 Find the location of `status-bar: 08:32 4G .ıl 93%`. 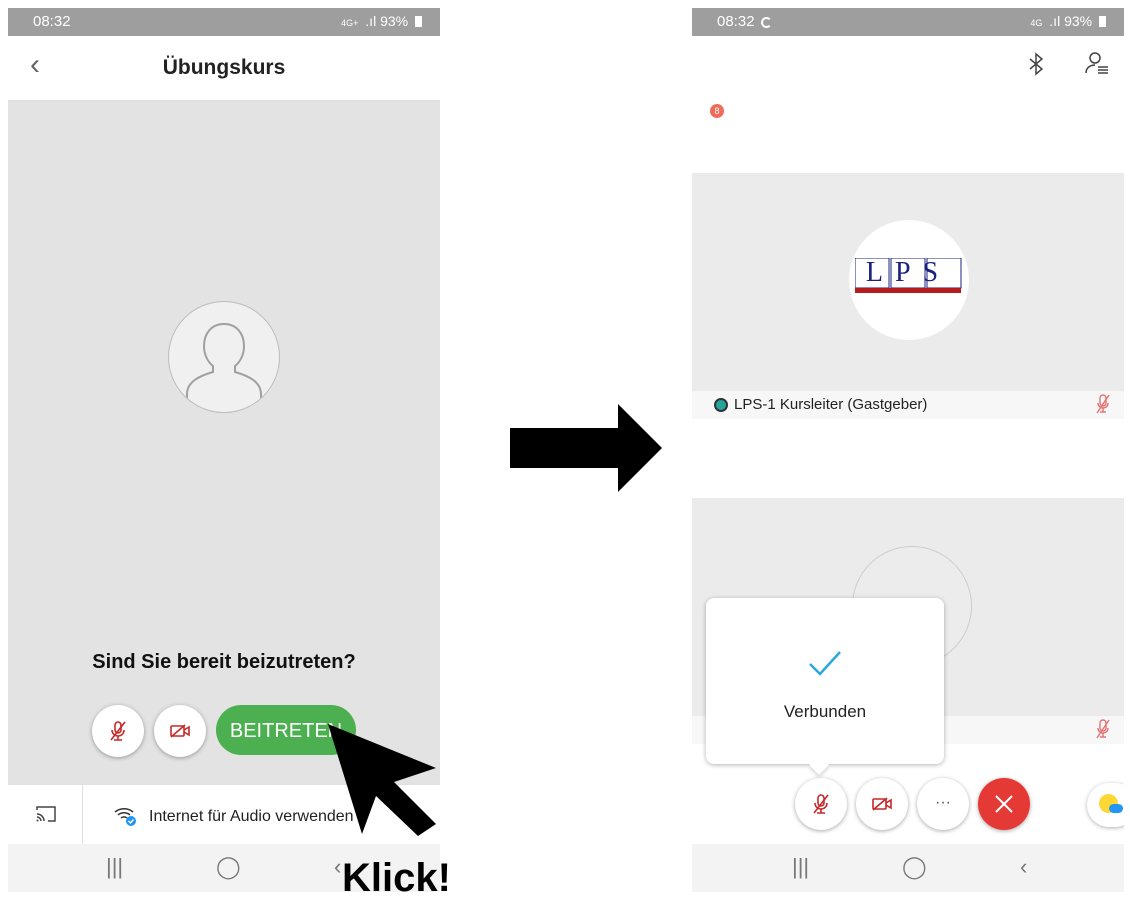

status-bar: 08:32 4G .ıl 93% is located at coordinates (908, 22).